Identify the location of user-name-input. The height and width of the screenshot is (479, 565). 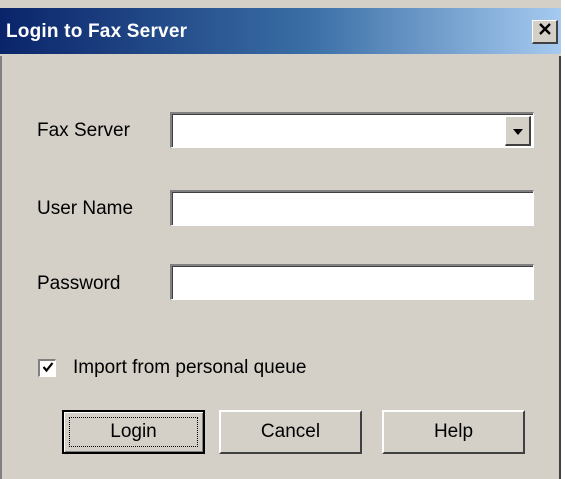
(352, 208).